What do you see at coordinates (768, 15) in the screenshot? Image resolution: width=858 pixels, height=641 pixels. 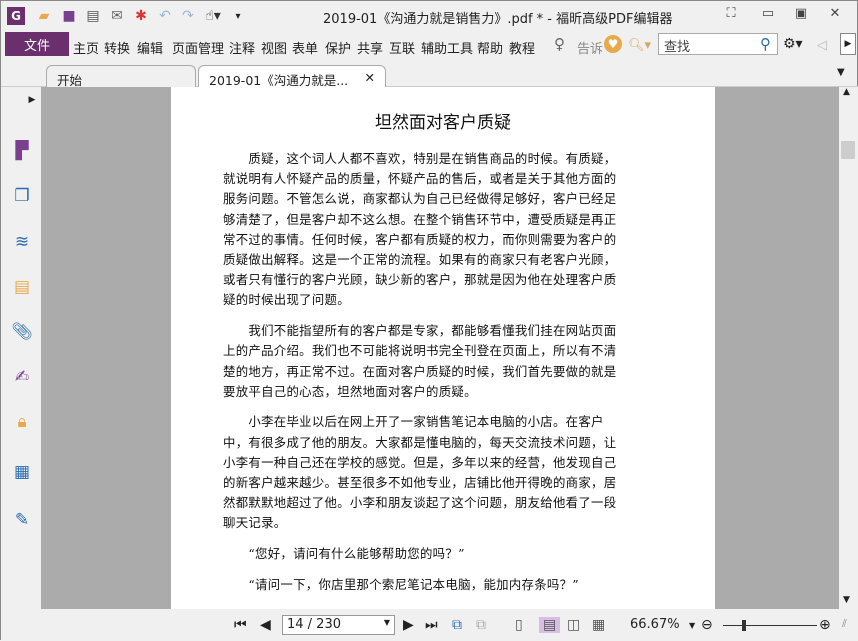 I see `minimize-button: ▭` at bounding box center [768, 15].